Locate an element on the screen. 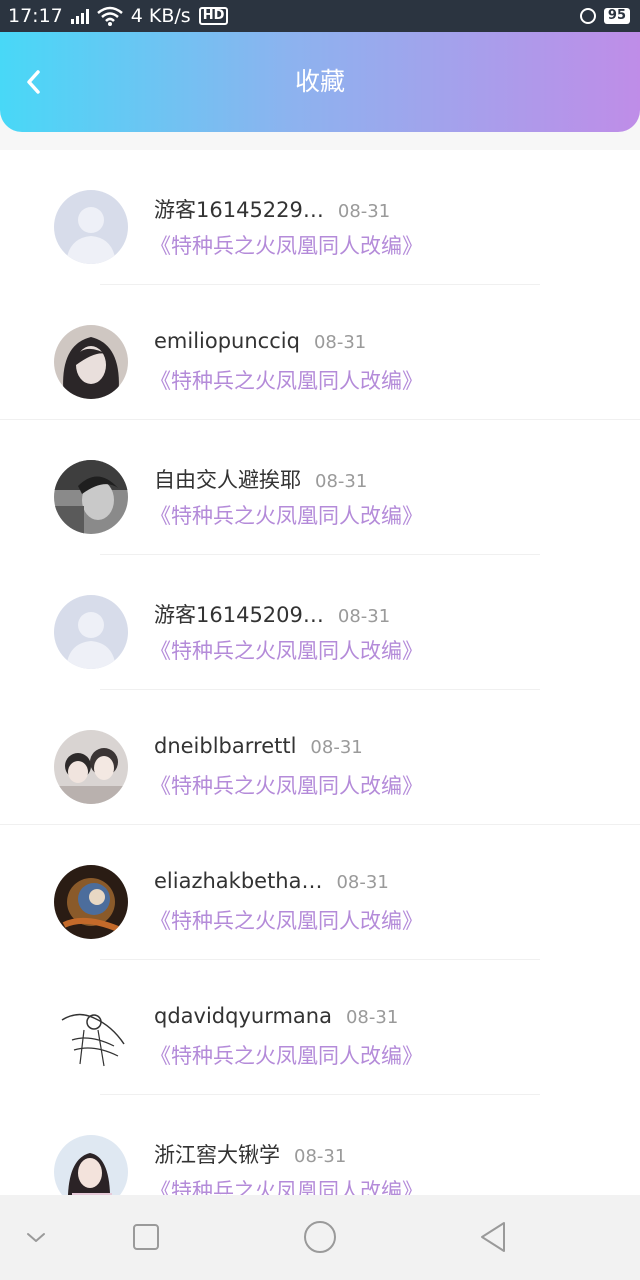 This screenshot has height=1280, width=640. status-bar: 17:17 4 KB/s HD 95 is located at coordinates (320, 16).